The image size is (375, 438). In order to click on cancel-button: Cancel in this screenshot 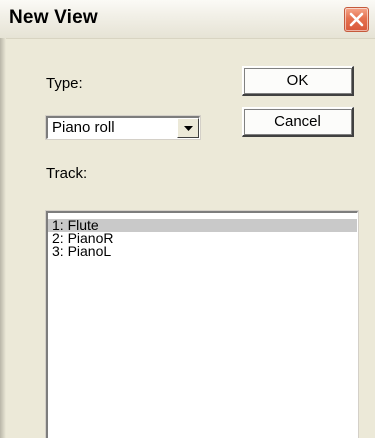, I will do `click(298, 122)`.